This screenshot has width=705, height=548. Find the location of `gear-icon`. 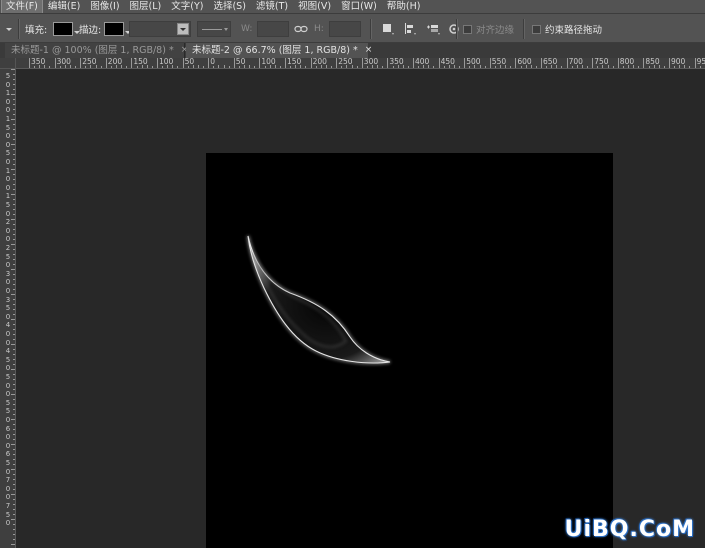

gear-icon is located at coordinates (454, 29).